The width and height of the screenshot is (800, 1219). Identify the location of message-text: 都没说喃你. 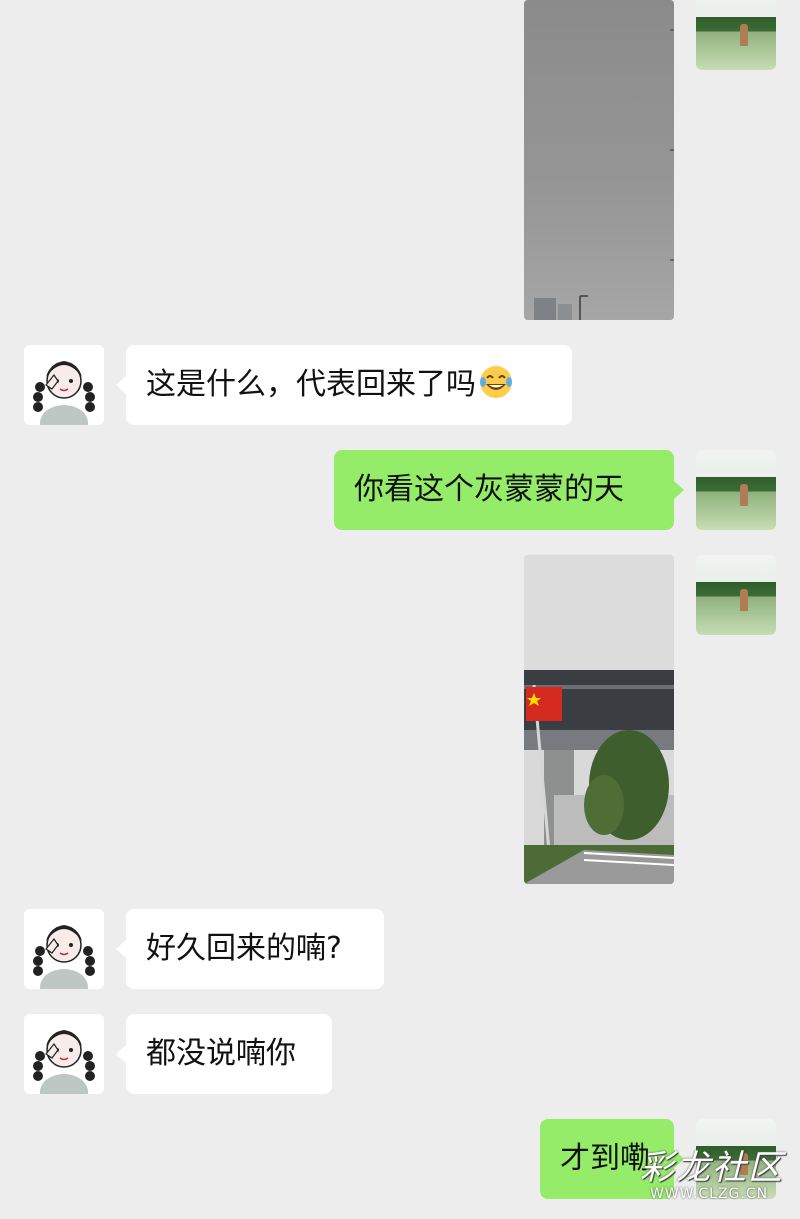
(221, 1053).